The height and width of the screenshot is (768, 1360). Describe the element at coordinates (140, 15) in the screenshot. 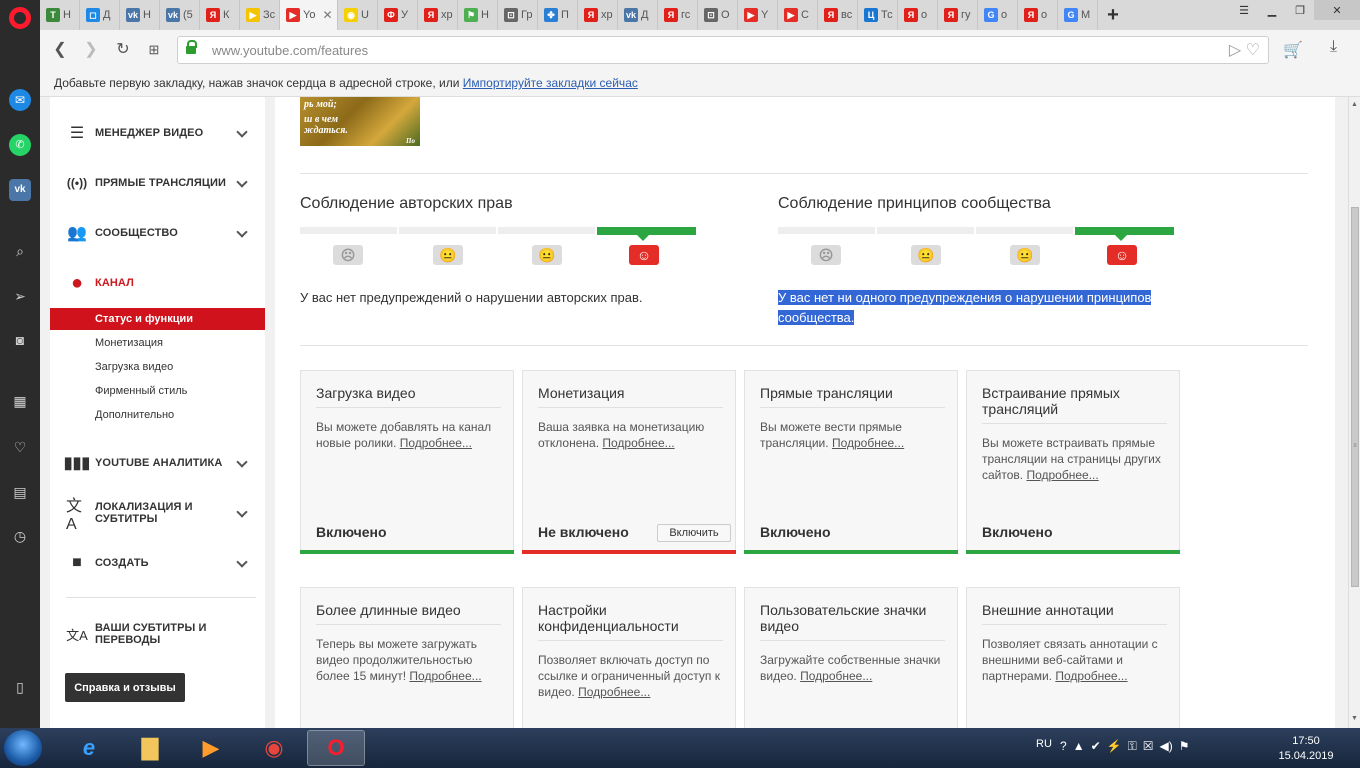

I see `browser-tab: vk Н` at that location.